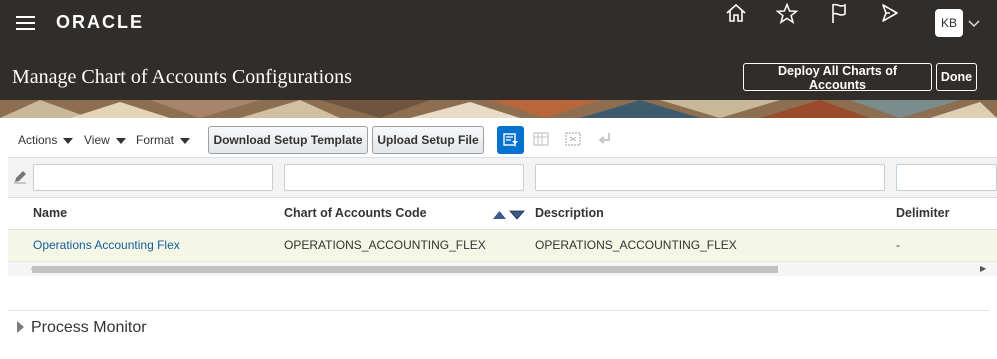  Describe the element at coordinates (405, 269) in the screenshot. I see `scrollbar-thumb` at that location.